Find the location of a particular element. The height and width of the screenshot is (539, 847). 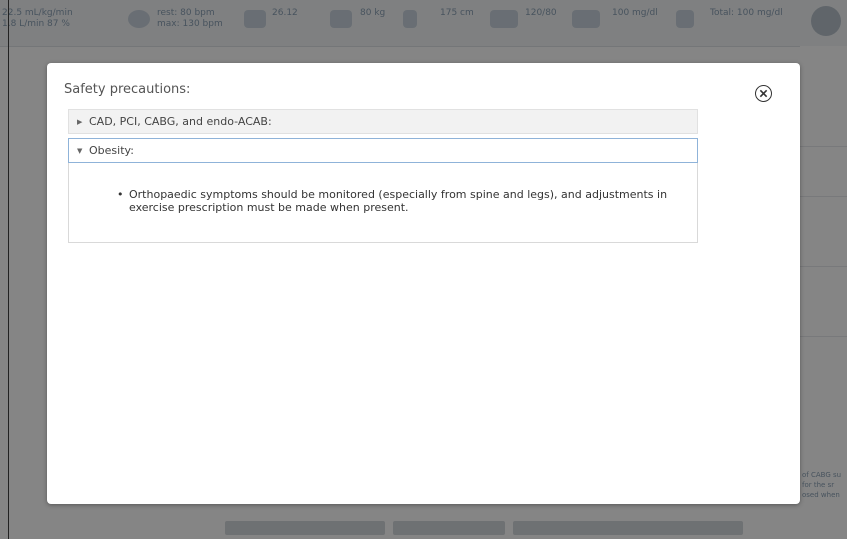

accordion-header-label: Obesity: is located at coordinates (111, 150).